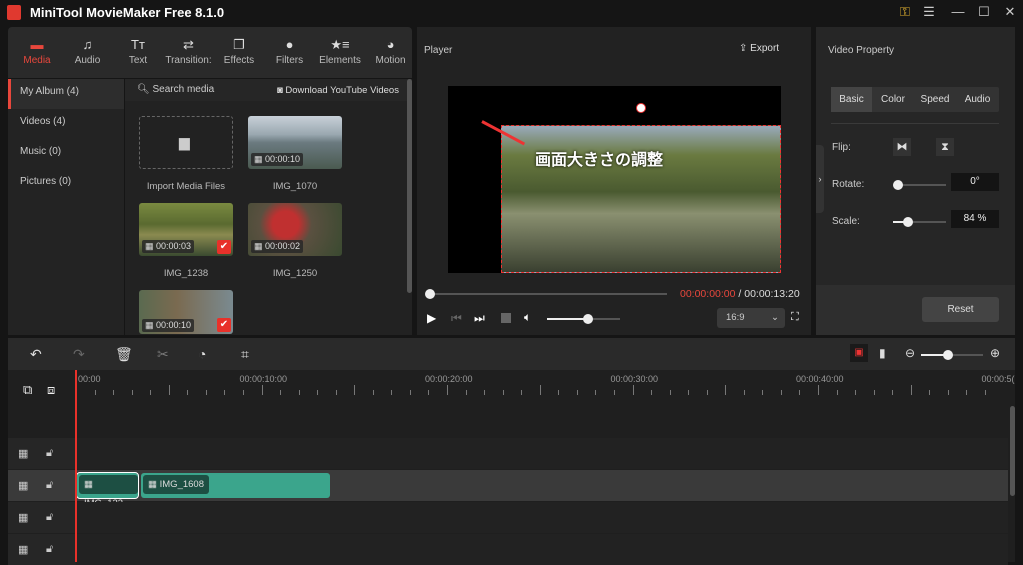  Describe the element at coordinates (893, 99) in the screenshot. I see `tab-color: Color` at that location.